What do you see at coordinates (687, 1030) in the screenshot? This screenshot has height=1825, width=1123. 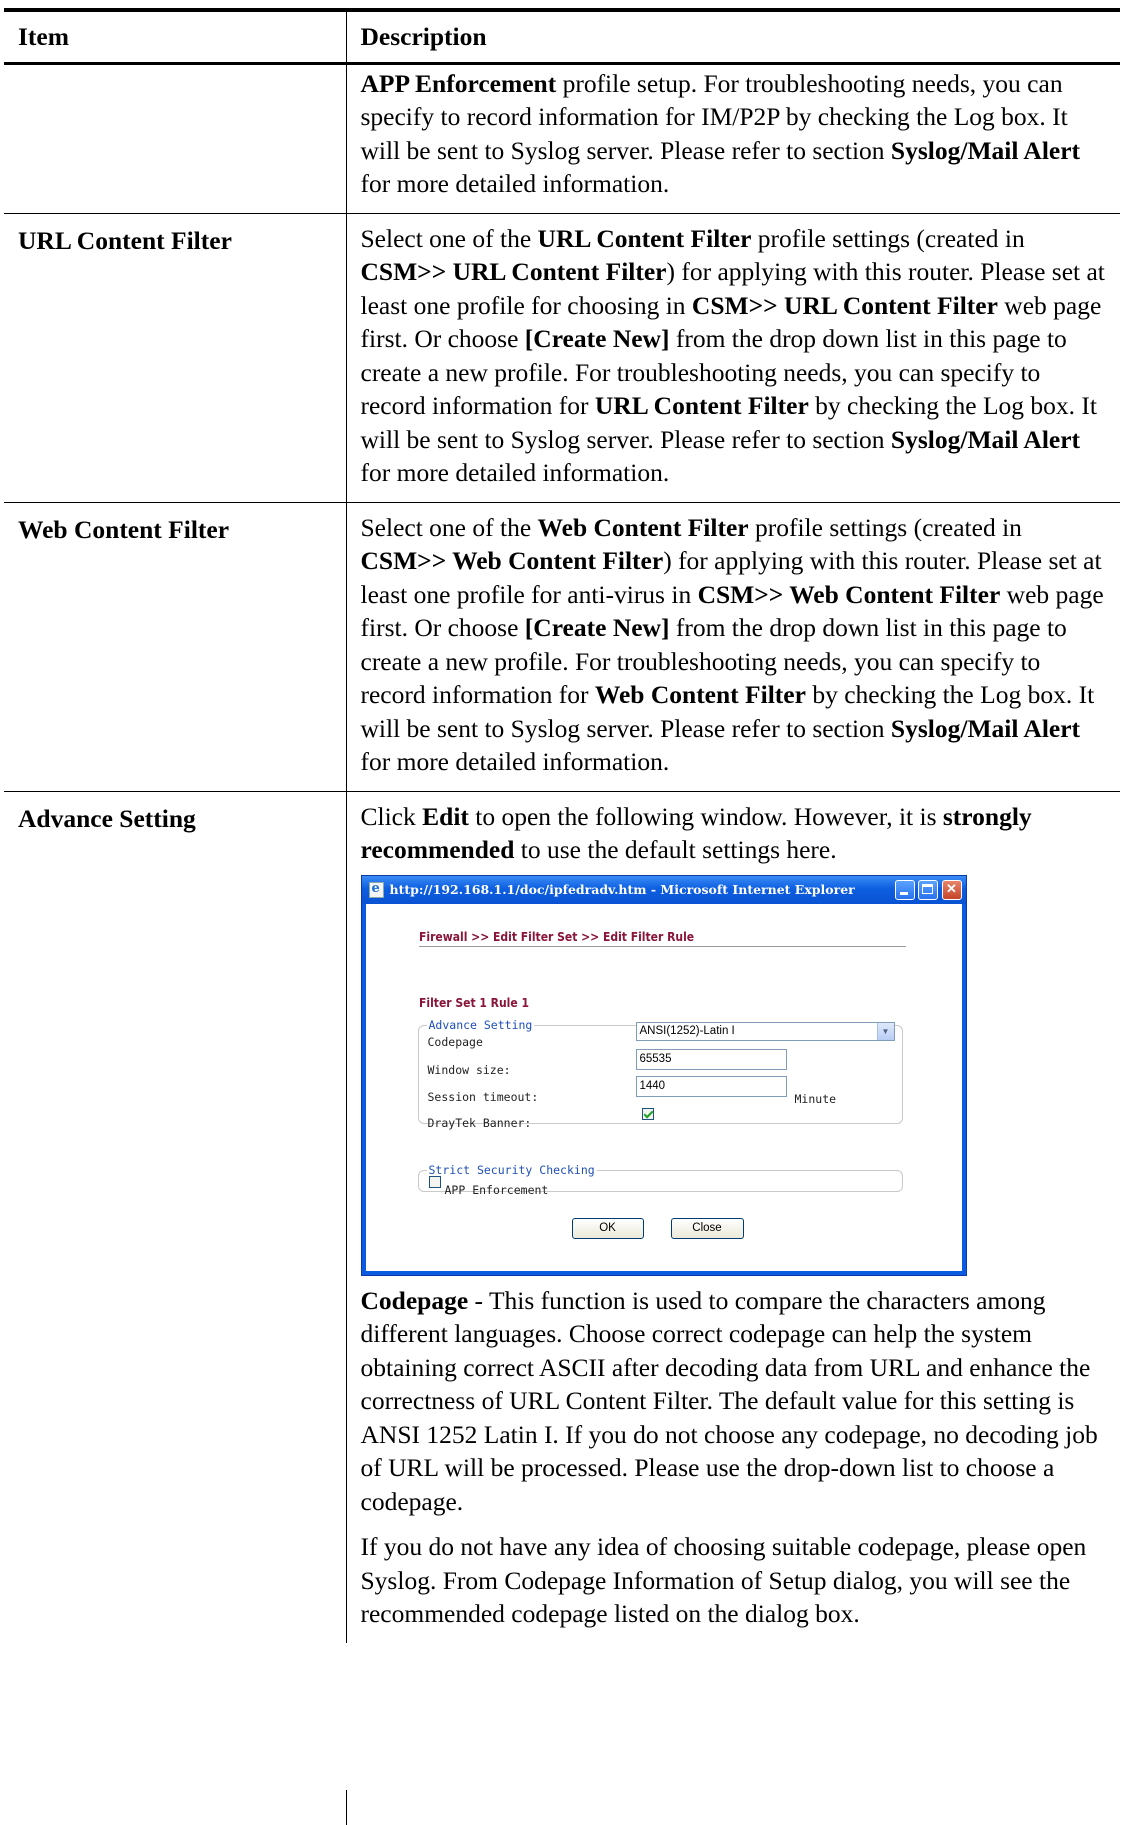 I see `codepage-selected-value: ANSI(1252)-Latin I` at bounding box center [687, 1030].